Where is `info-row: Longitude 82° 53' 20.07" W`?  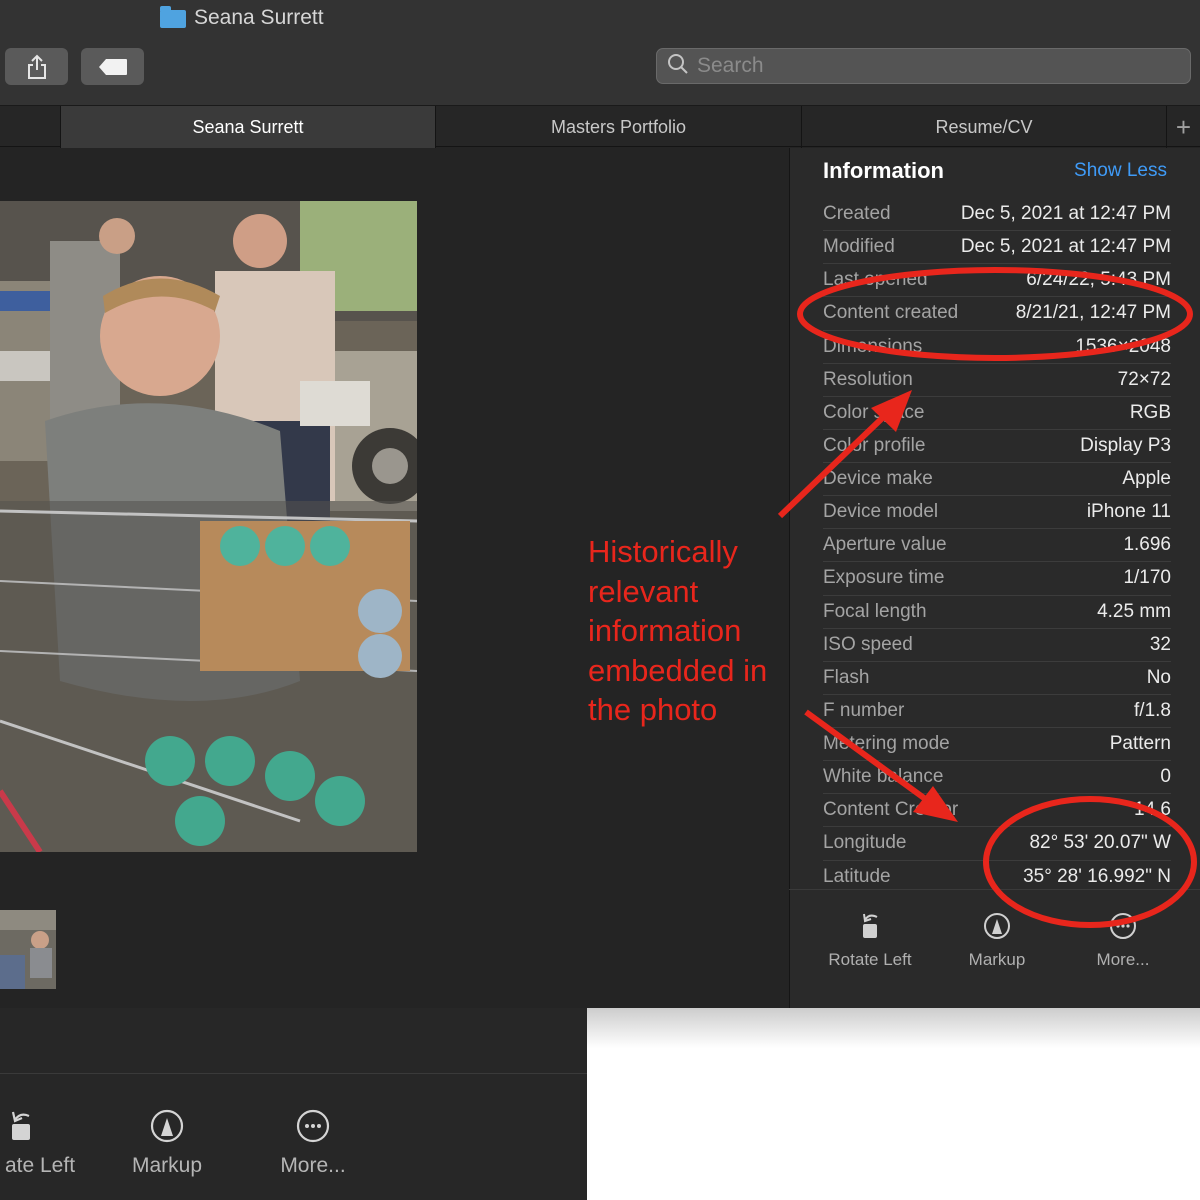 info-row: Longitude 82° 53' 20.07" W is located at coordinates (997, 844).